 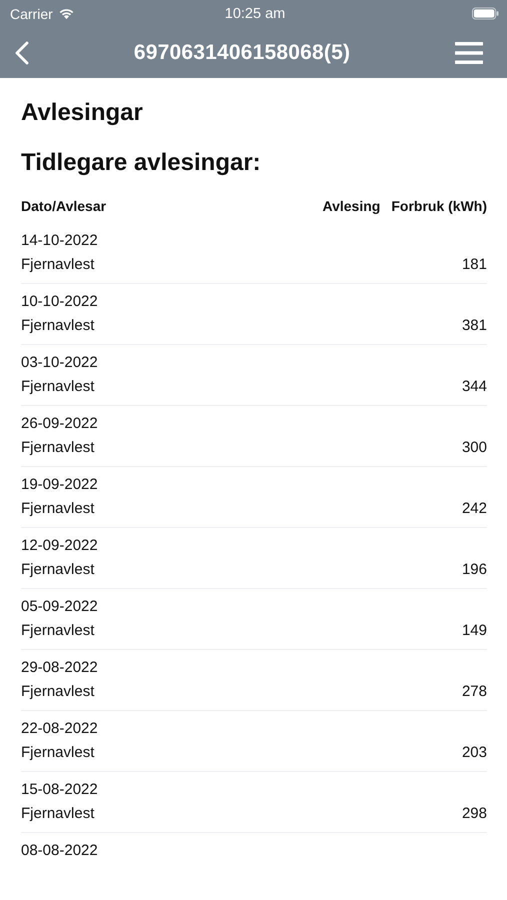 What do you see at coordinates (66, 14) in the screenshot?
I see `wifi-icon` at bounding box center [66, 14].